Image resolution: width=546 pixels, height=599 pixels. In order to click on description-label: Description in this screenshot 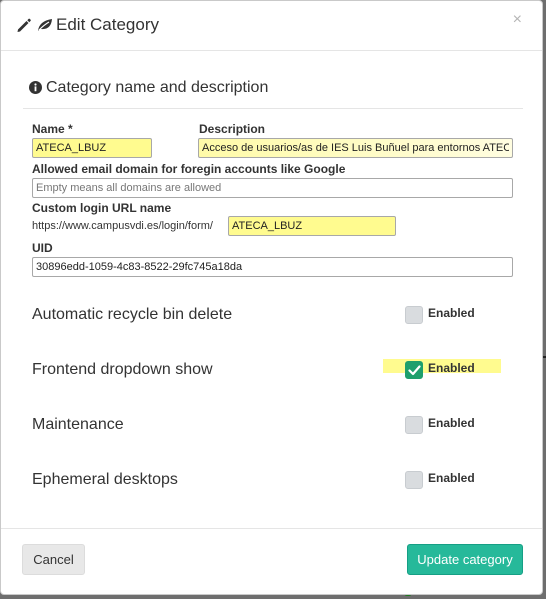, I will do `click(232, 129)`.